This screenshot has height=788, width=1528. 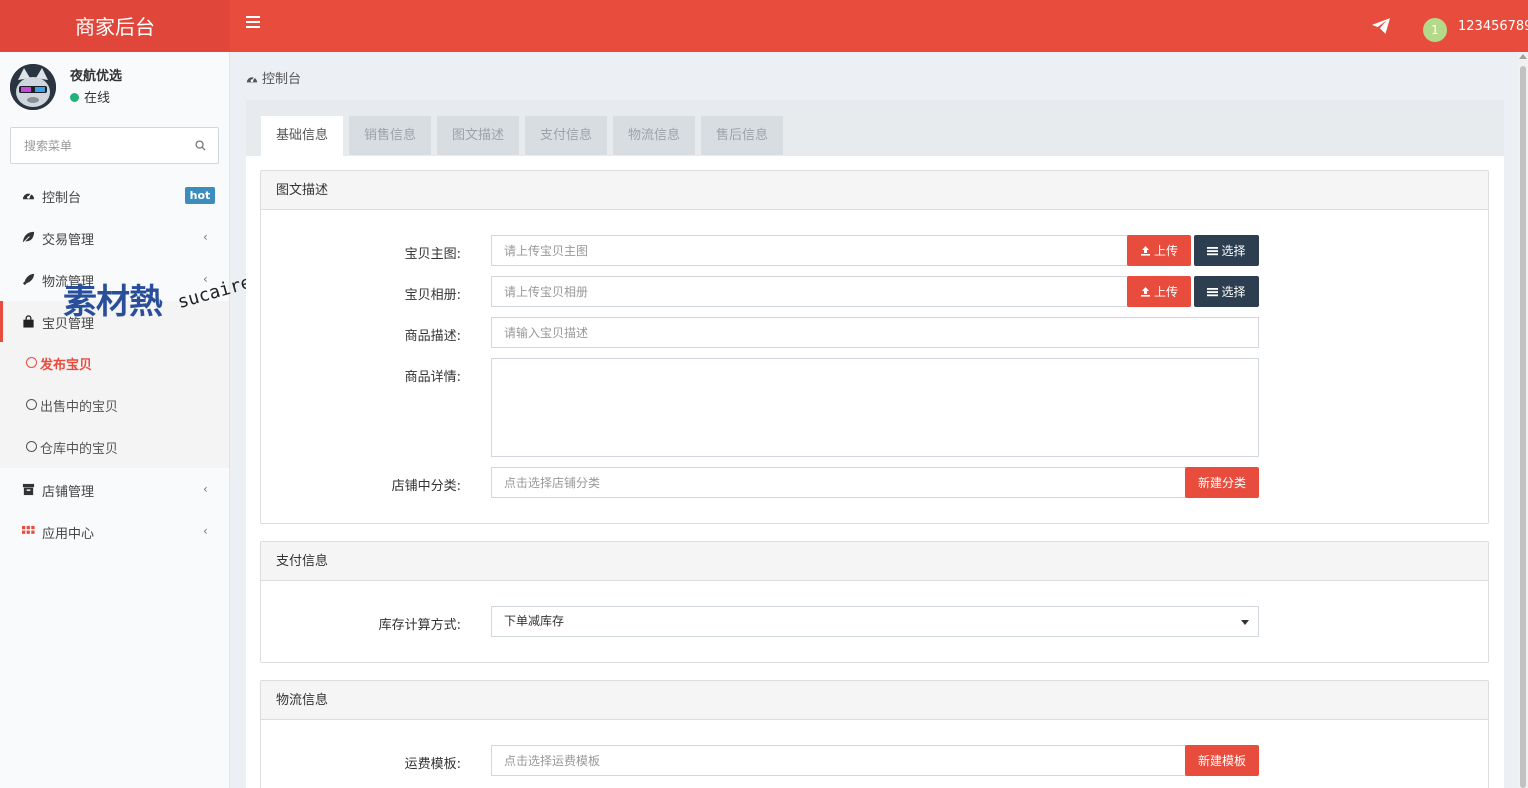 What do you see at coordinates (390, 135) in the screenshot?
I see `tab-sales-info: 销售信息` at bounding box center [390, 135].